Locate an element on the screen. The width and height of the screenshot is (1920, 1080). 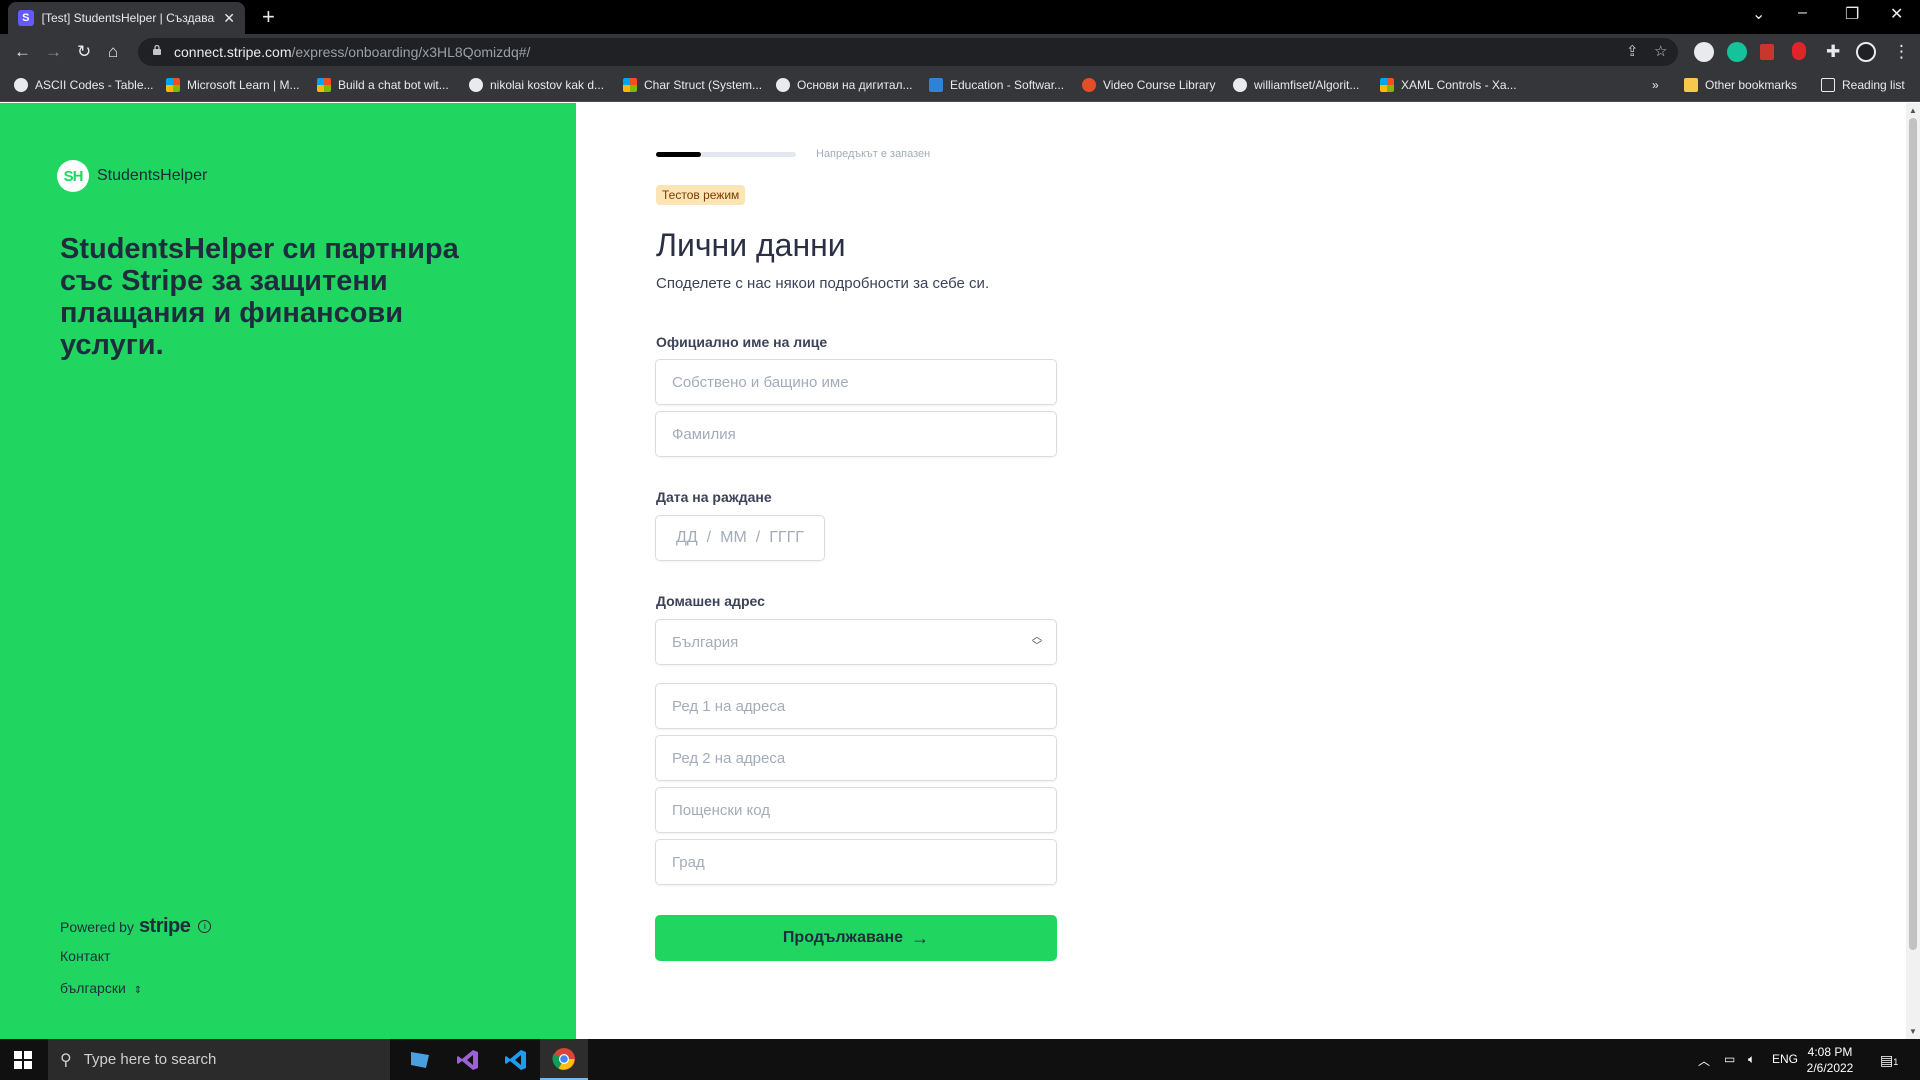
powered-by-stripe: Powered by stripe i is located at coordinates (136, 926).